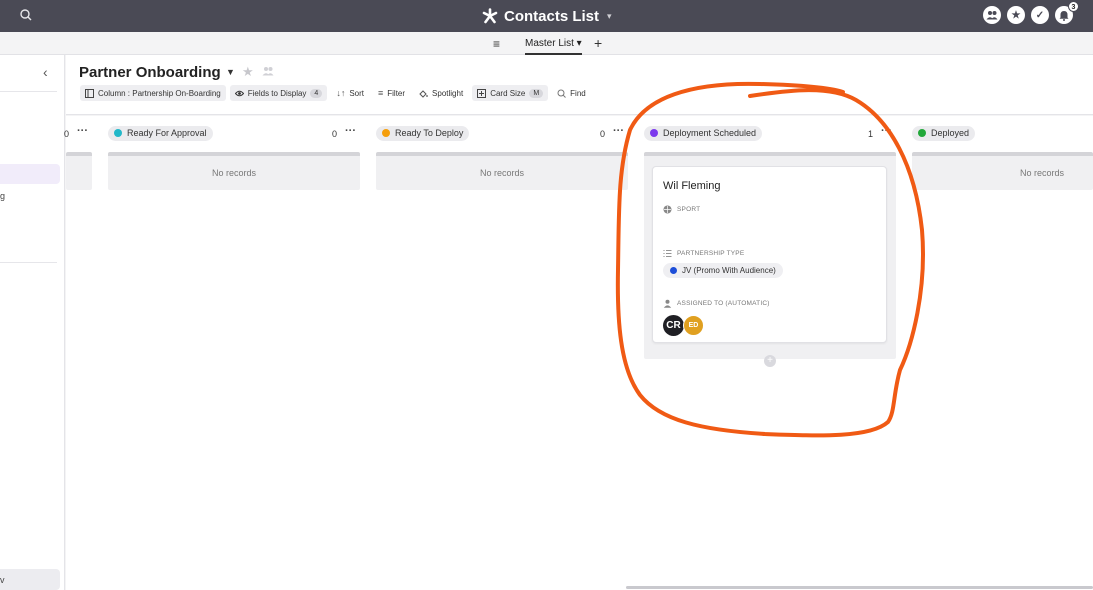  I want to click on partnership-type-tag: JV (Promo With Audience), so click(723, 270).